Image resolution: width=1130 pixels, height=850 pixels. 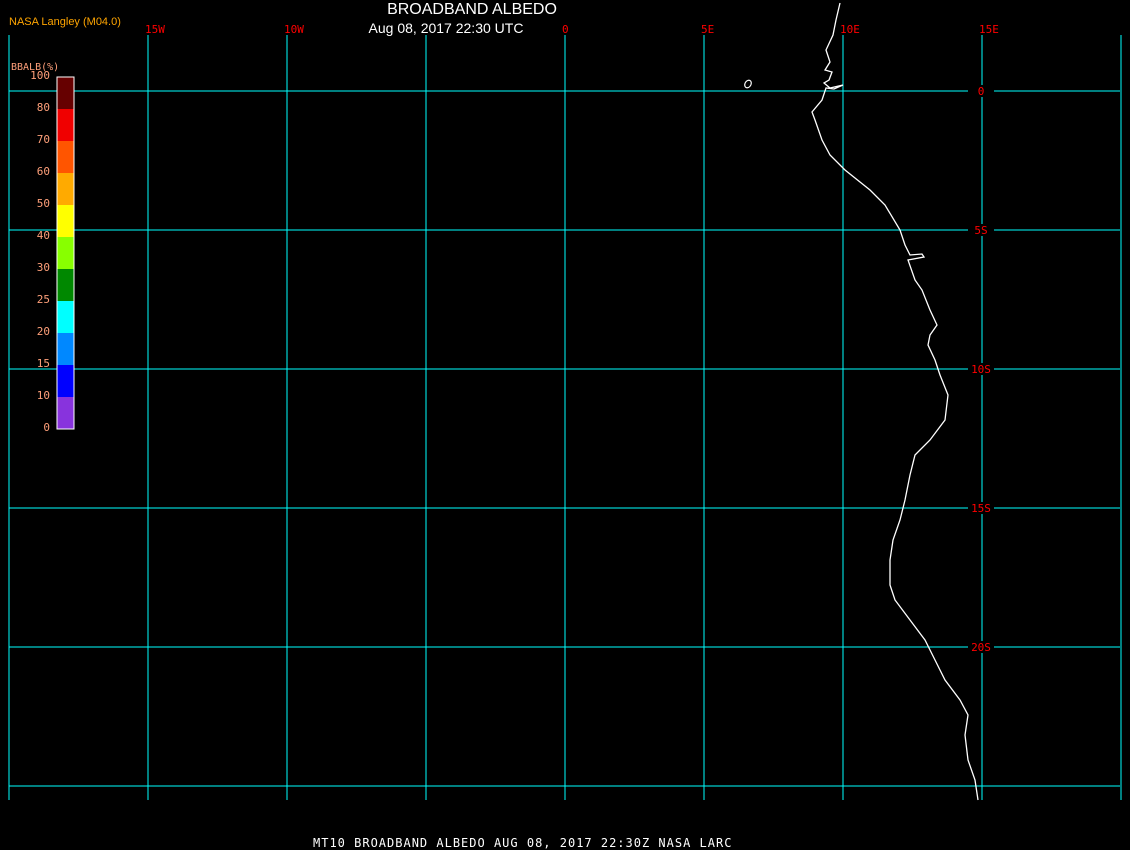 I want to click on credit-label: NASA Langley (M04.0), so click(x=65, y=22).